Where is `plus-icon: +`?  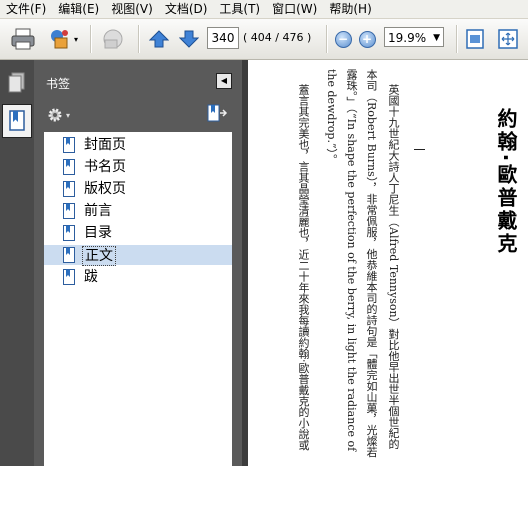
plus-icon: + is located at coordinates (367, 39).